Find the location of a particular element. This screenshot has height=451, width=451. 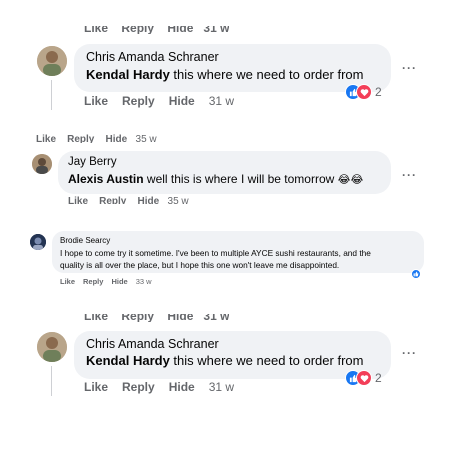

cut-actions: Like Reply Hide 35 w is located at coordinates (96, 138).